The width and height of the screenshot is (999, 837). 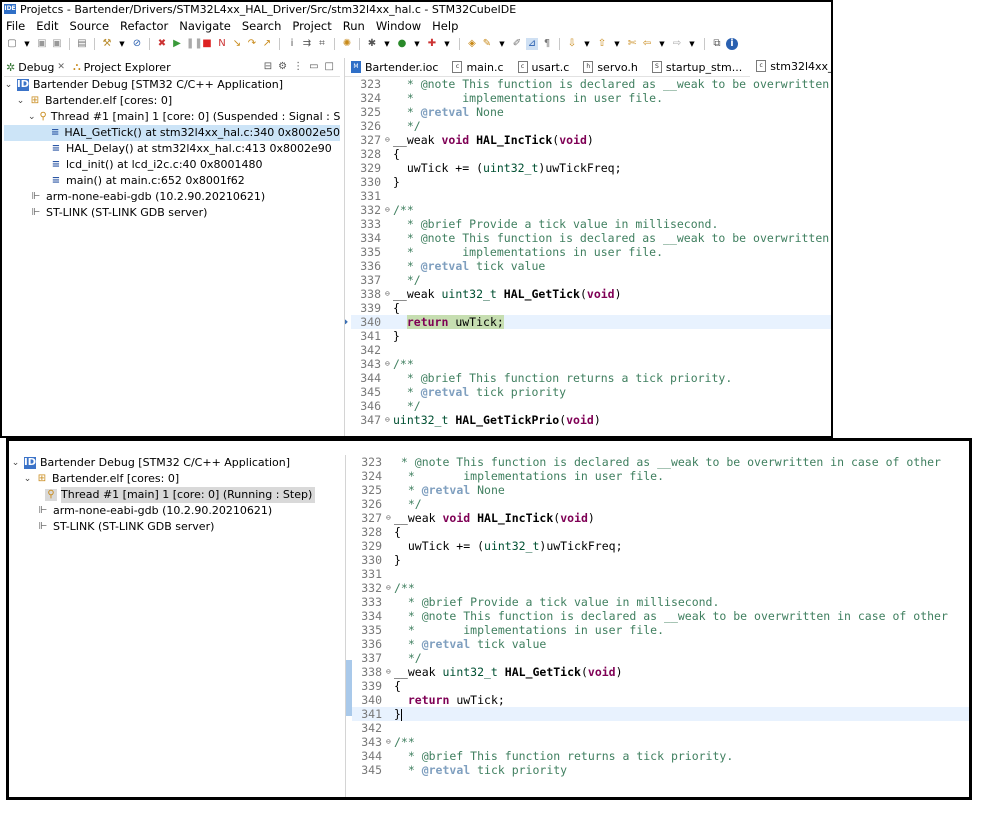 What do you see at coordinates (677, 44) in the screenshot?
I see `forward-icon: ⇨` at bounding box center [677, 44].